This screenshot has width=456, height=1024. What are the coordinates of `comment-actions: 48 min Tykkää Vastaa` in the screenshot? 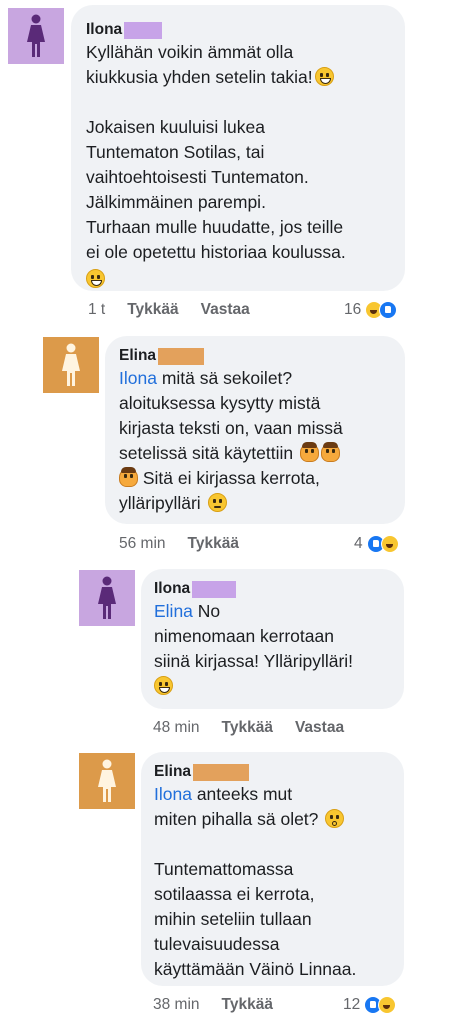 It's located at (259, 728).